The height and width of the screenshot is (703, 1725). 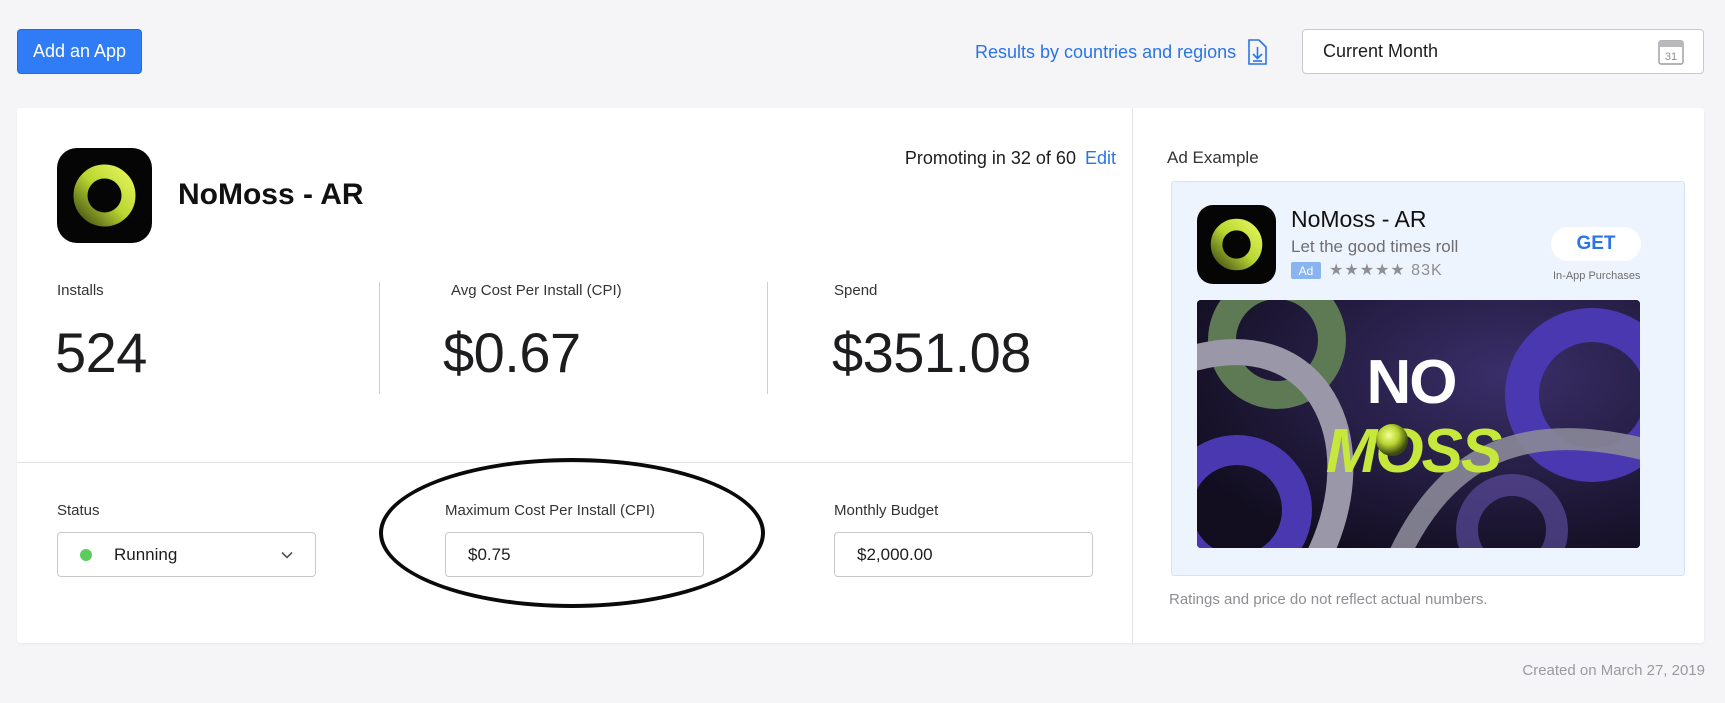 I want to click on installs-value: 524, so click(x=101, y=352).